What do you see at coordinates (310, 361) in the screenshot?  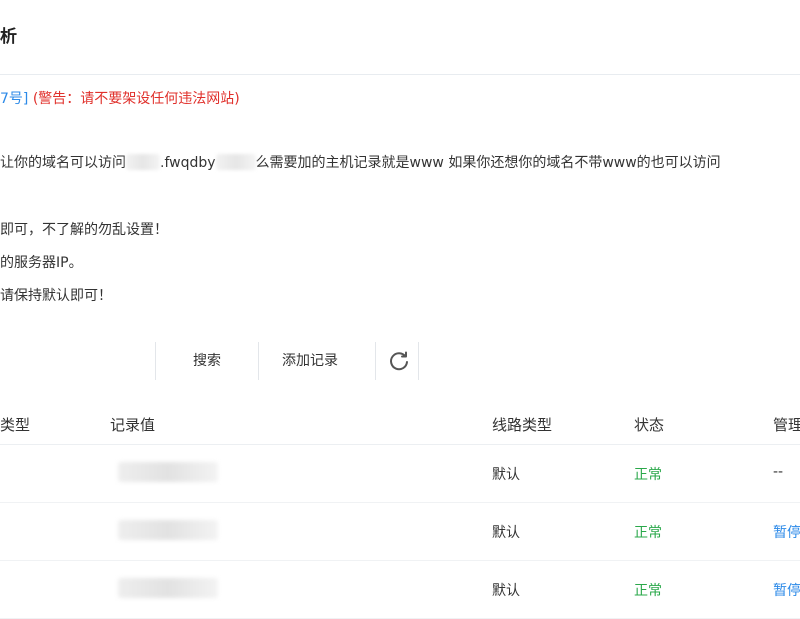 I see `add-record-button: 添加记录` at bounding box center [310, 361].